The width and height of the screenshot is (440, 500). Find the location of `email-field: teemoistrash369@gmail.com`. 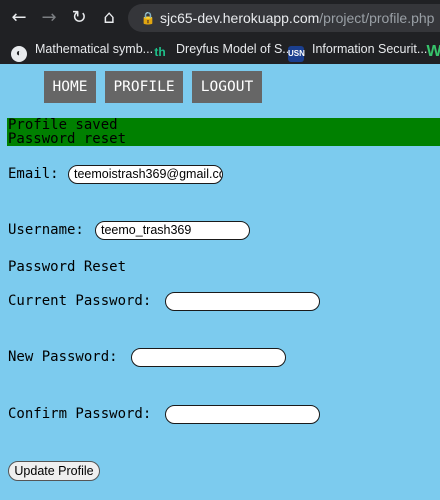

email-field: teemoistrash369@gmail.com is located at coordinates (145, 174).